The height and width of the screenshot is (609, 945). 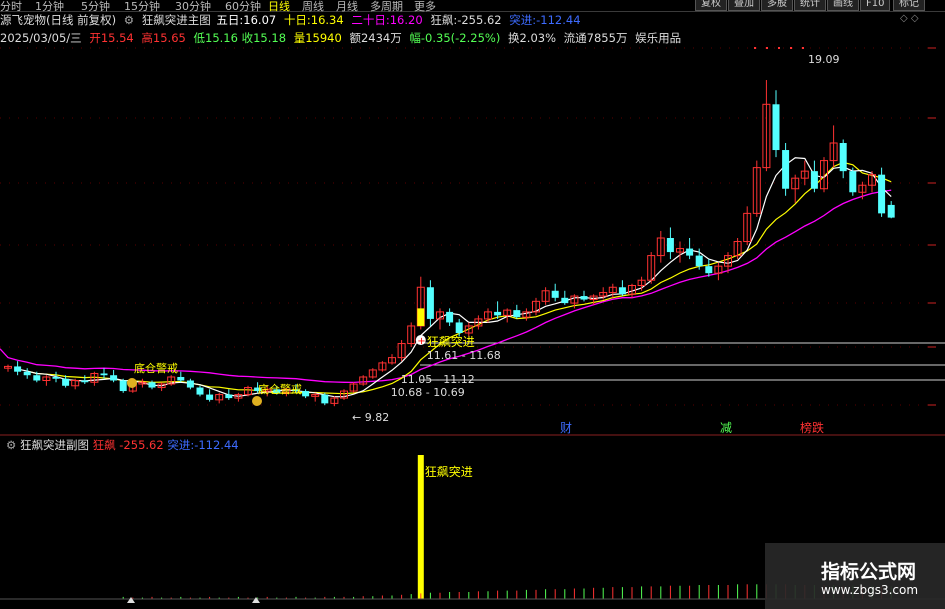 What do you see at coordinates (869, 572) in the screenshot?
I see `watermark-title: 指标公式网` at bounding box center [869, 572].